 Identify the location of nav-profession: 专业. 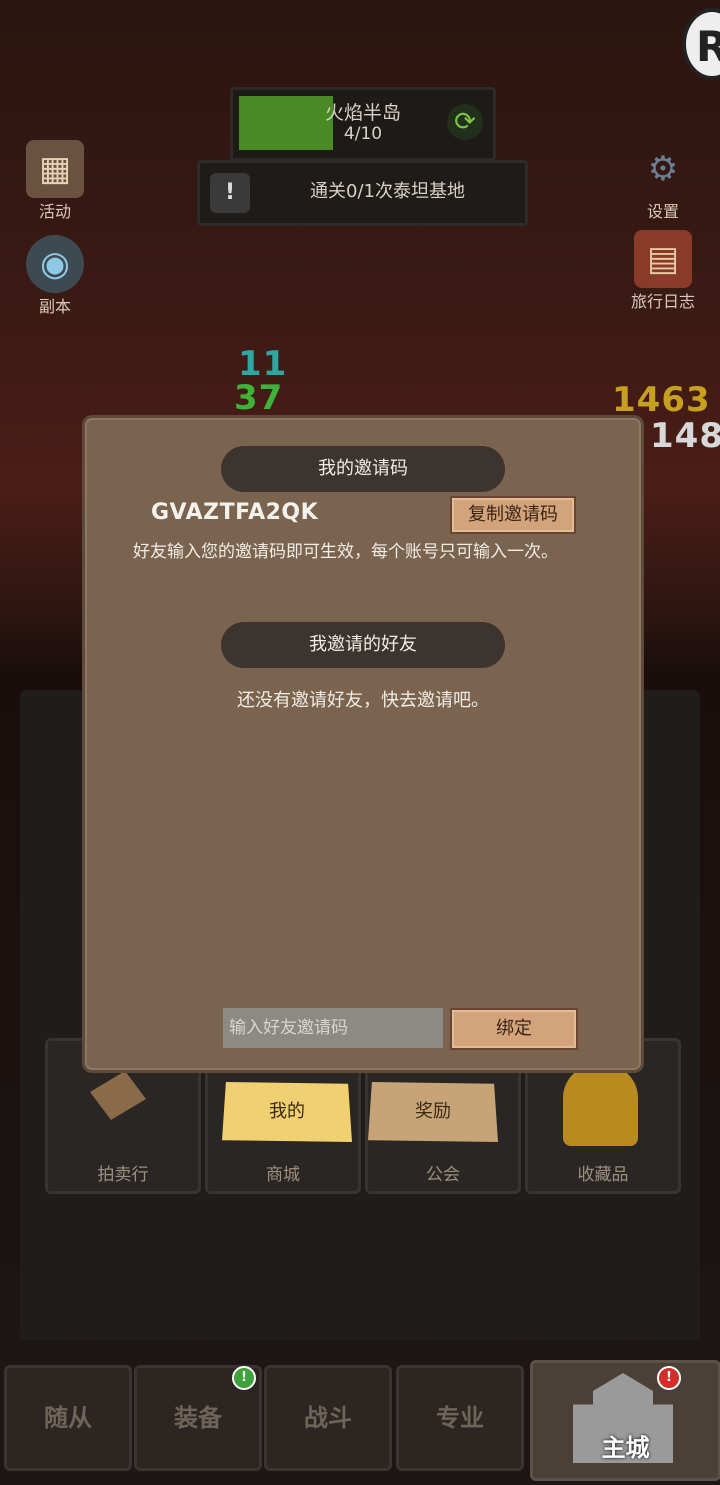
(460, 1418).